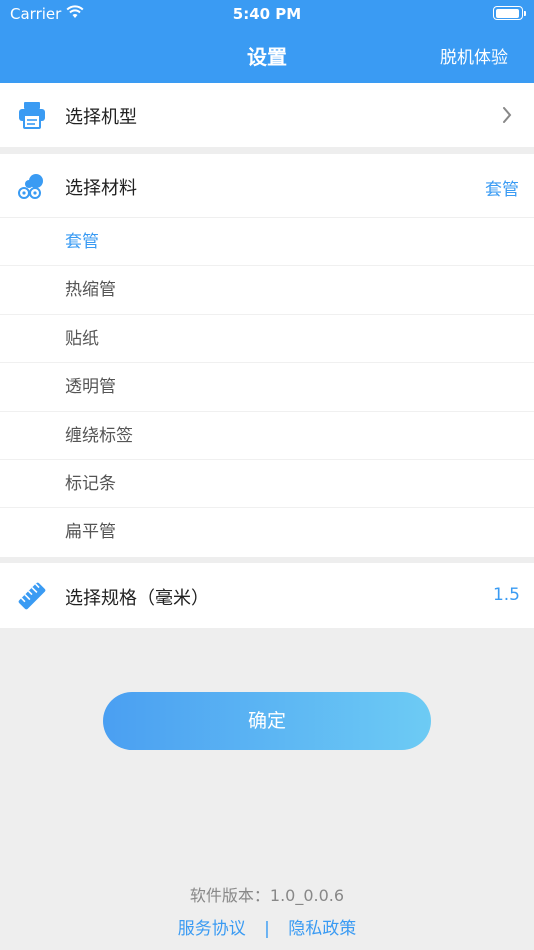 This screenshot has width=534, height=950. I want to click on select-material-row: 选择材料 套管, so click(267, 186).